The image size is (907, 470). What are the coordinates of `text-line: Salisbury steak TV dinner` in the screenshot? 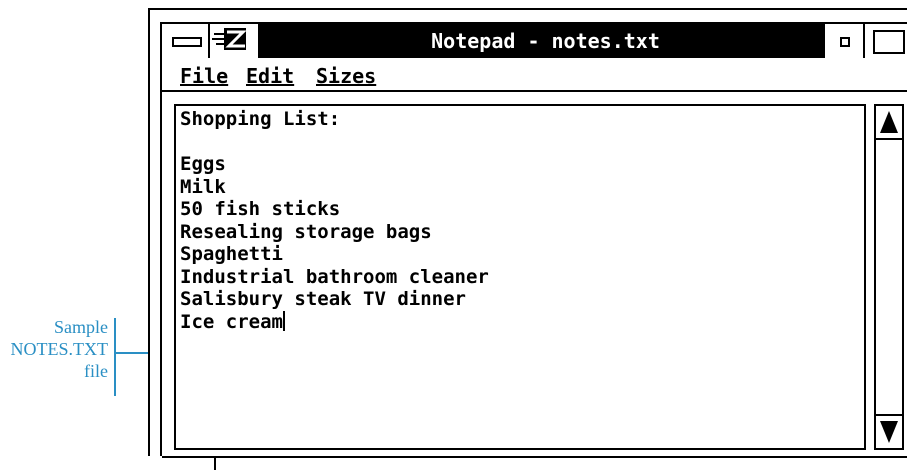 It's located at (323, 299).